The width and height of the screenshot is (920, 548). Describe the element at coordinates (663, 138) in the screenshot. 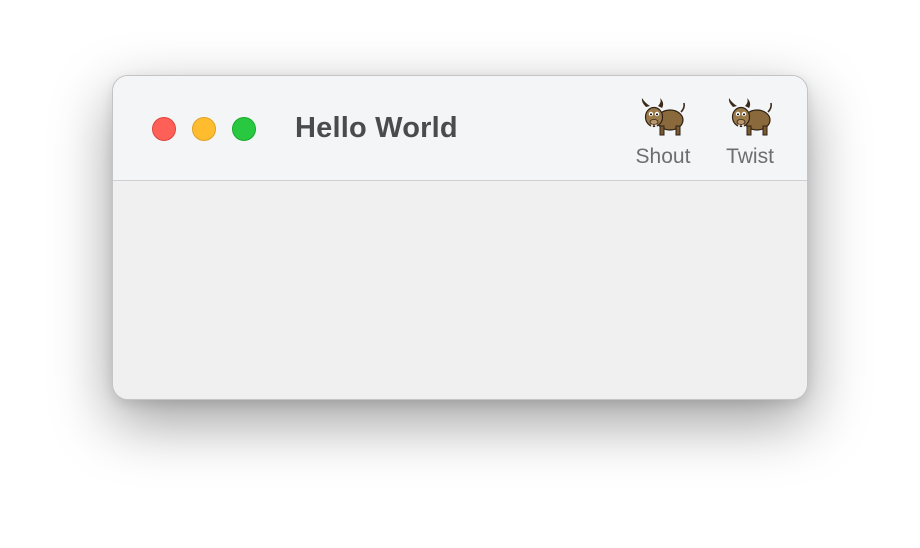

I see `toolbar-item-shout: Shout` at that location.